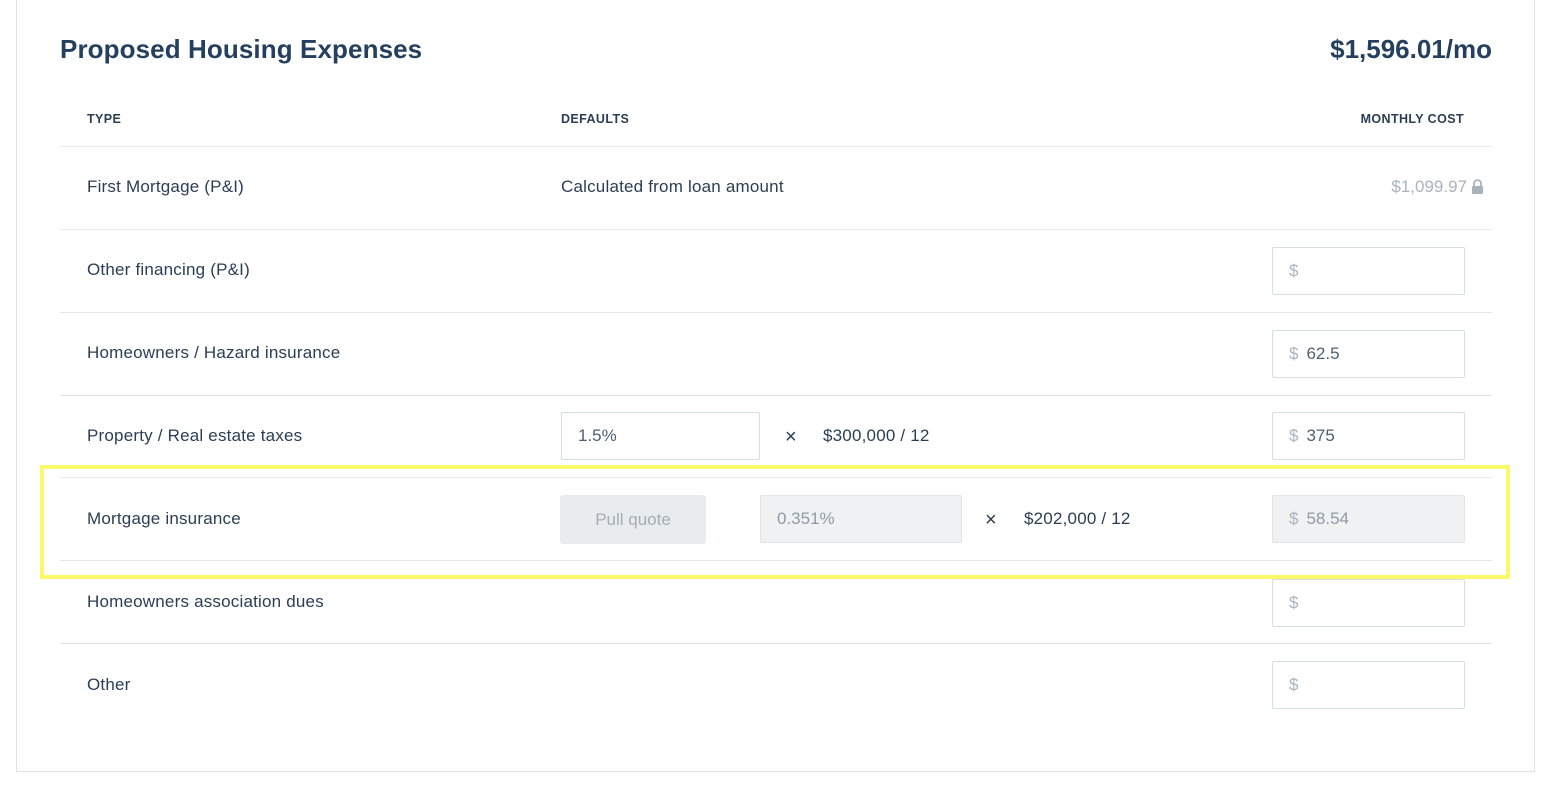 This screenshot has width=1546, height=785. What do you see at coordinates (660, 436) in the screenshot?
I see `property-taxes-rate-input: 1.5%` at bounding box center [660, 436].